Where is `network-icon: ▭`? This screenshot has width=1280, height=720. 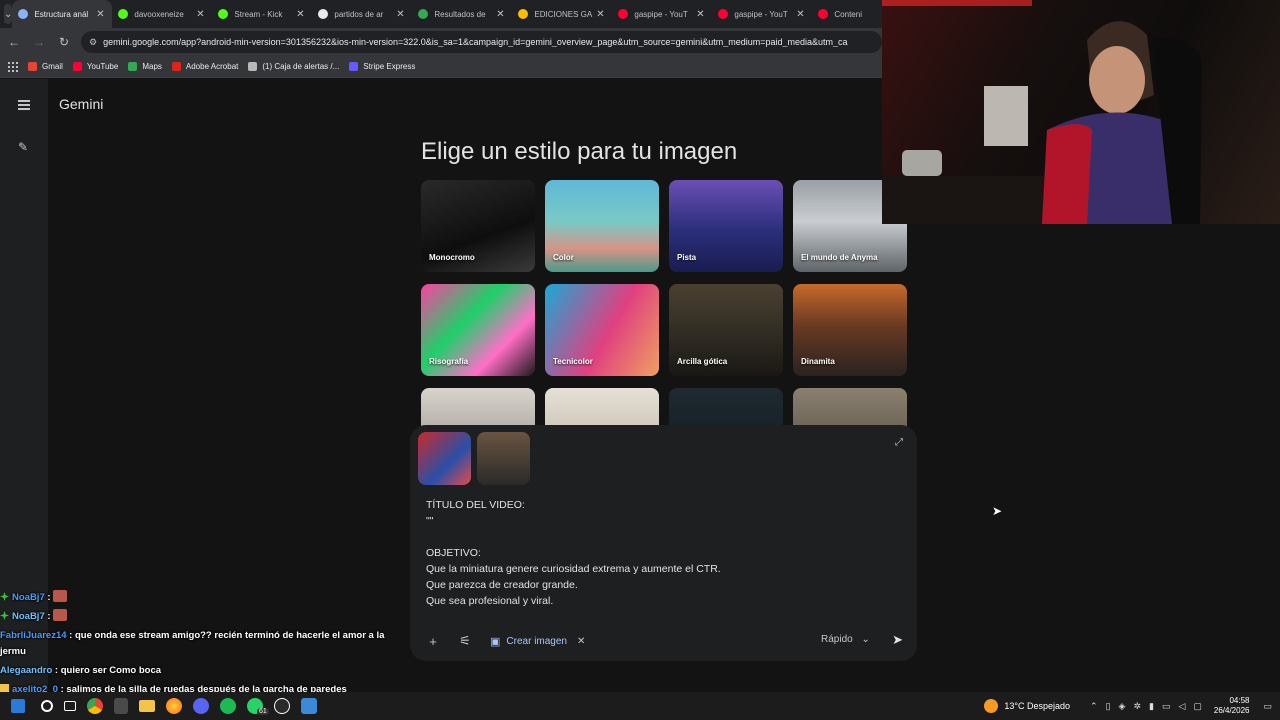 network-icon: ▭ is located at coordinates (1166, 706).